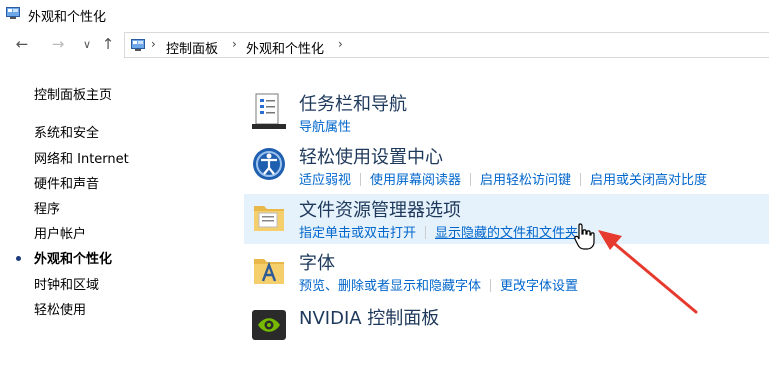 The height and width of the screenshot is (367, 769). What do you see at coordinates (539, 286) in the screenshot?
I see `change-font-settings-link: 更改字体设置` at bounding box center [539, 286].